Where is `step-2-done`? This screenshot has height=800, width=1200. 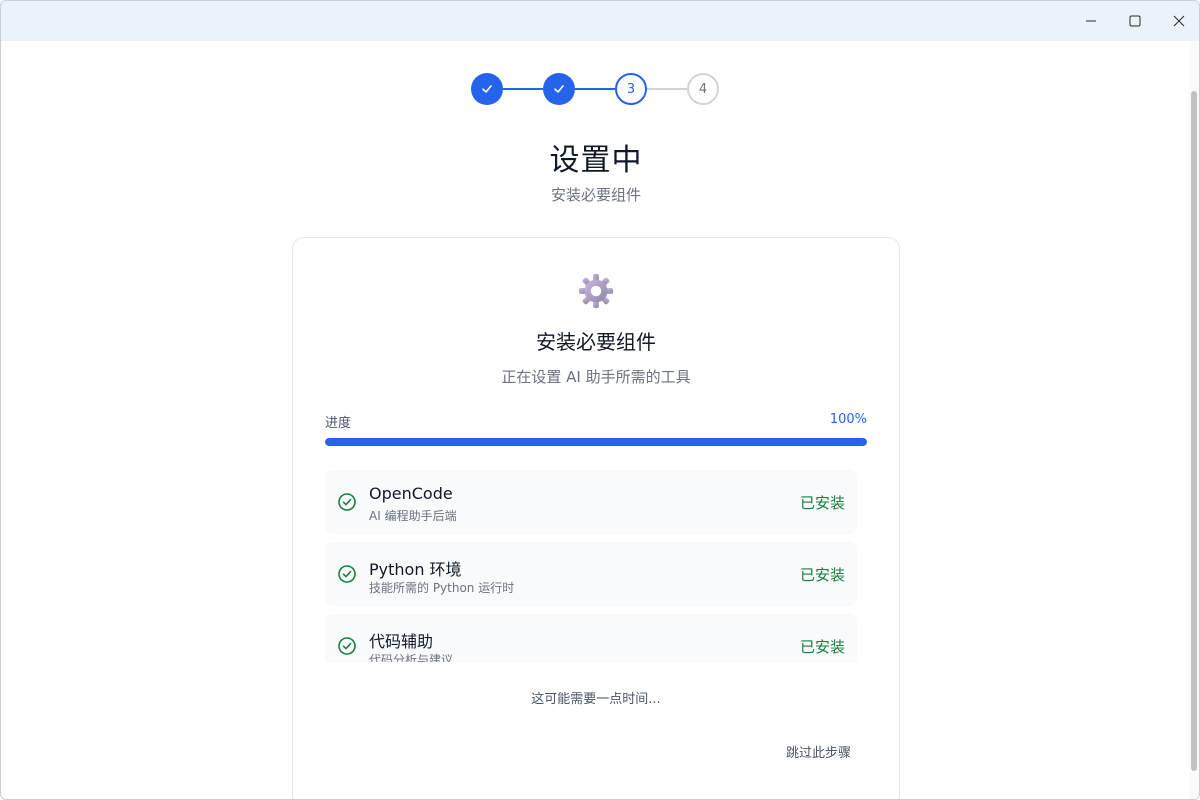 step-2-done is located at coordinates (559, 89).